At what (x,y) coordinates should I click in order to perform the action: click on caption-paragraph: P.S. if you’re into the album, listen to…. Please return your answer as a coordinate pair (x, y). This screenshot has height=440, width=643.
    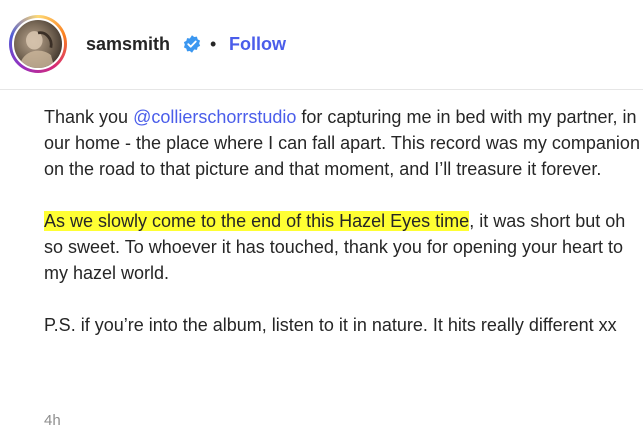
    Looking at the image, I should click on (342, 325).